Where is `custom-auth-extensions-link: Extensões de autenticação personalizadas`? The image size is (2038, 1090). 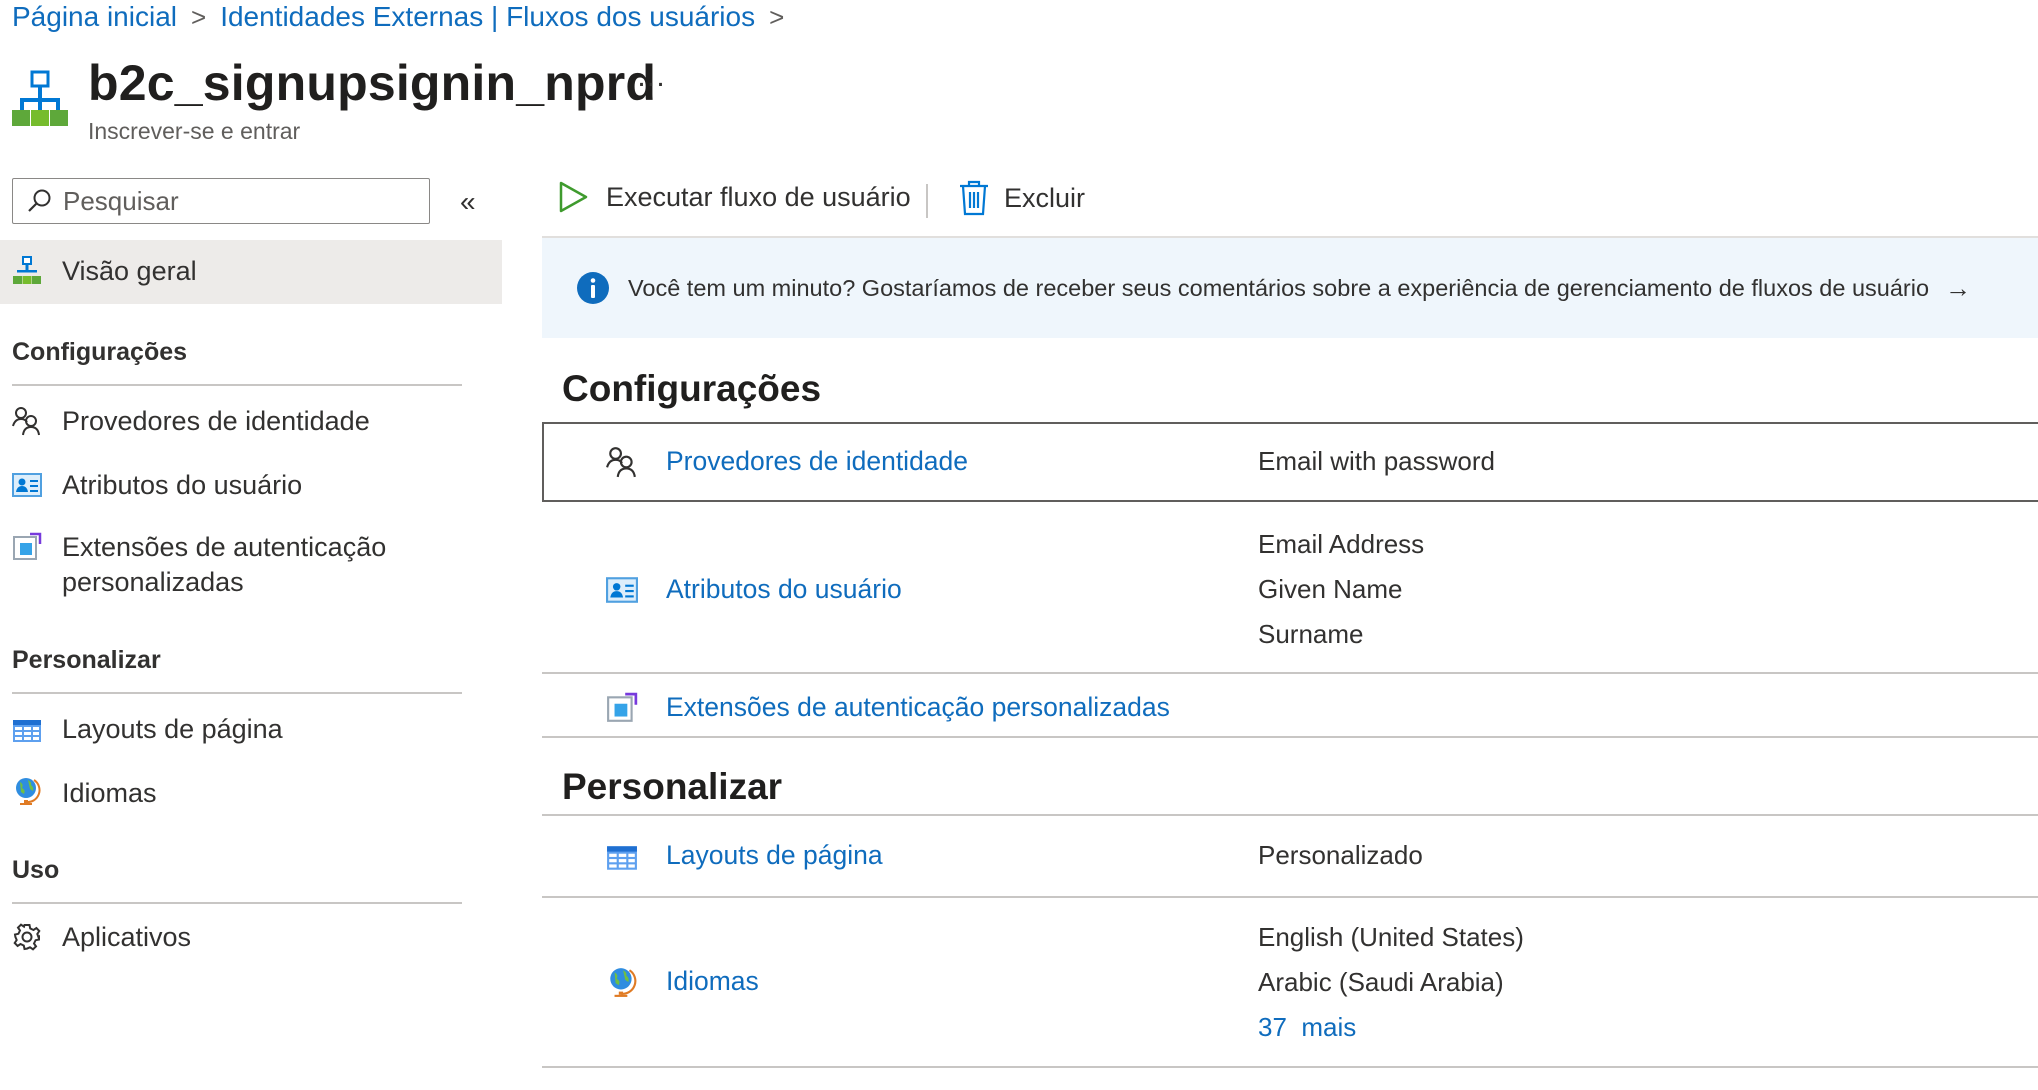 custom-auth-extensions-link: Extensões de autenticação personalizadas is located at coordinates (918, 707).